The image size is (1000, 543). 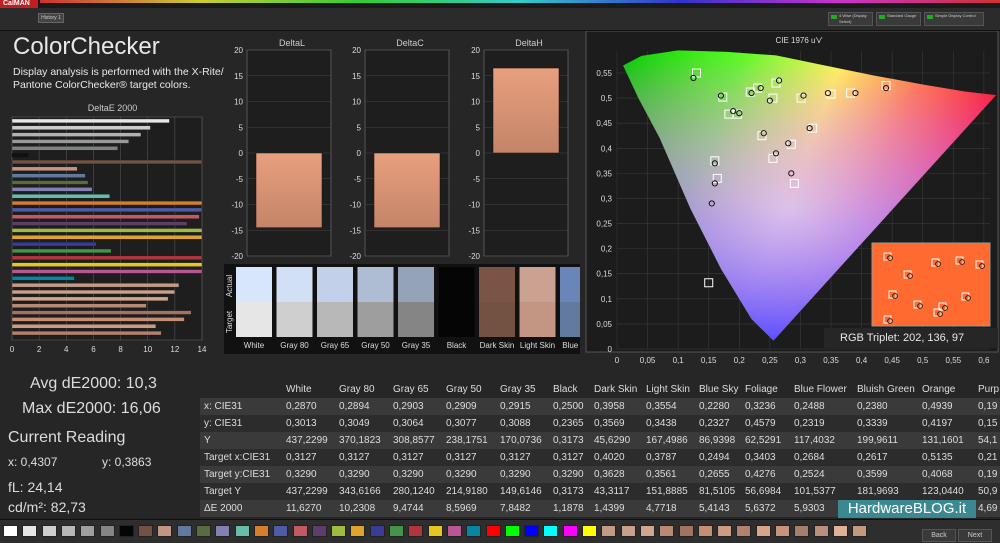 I want to click on swatch-target, so click(x=456, y=319).